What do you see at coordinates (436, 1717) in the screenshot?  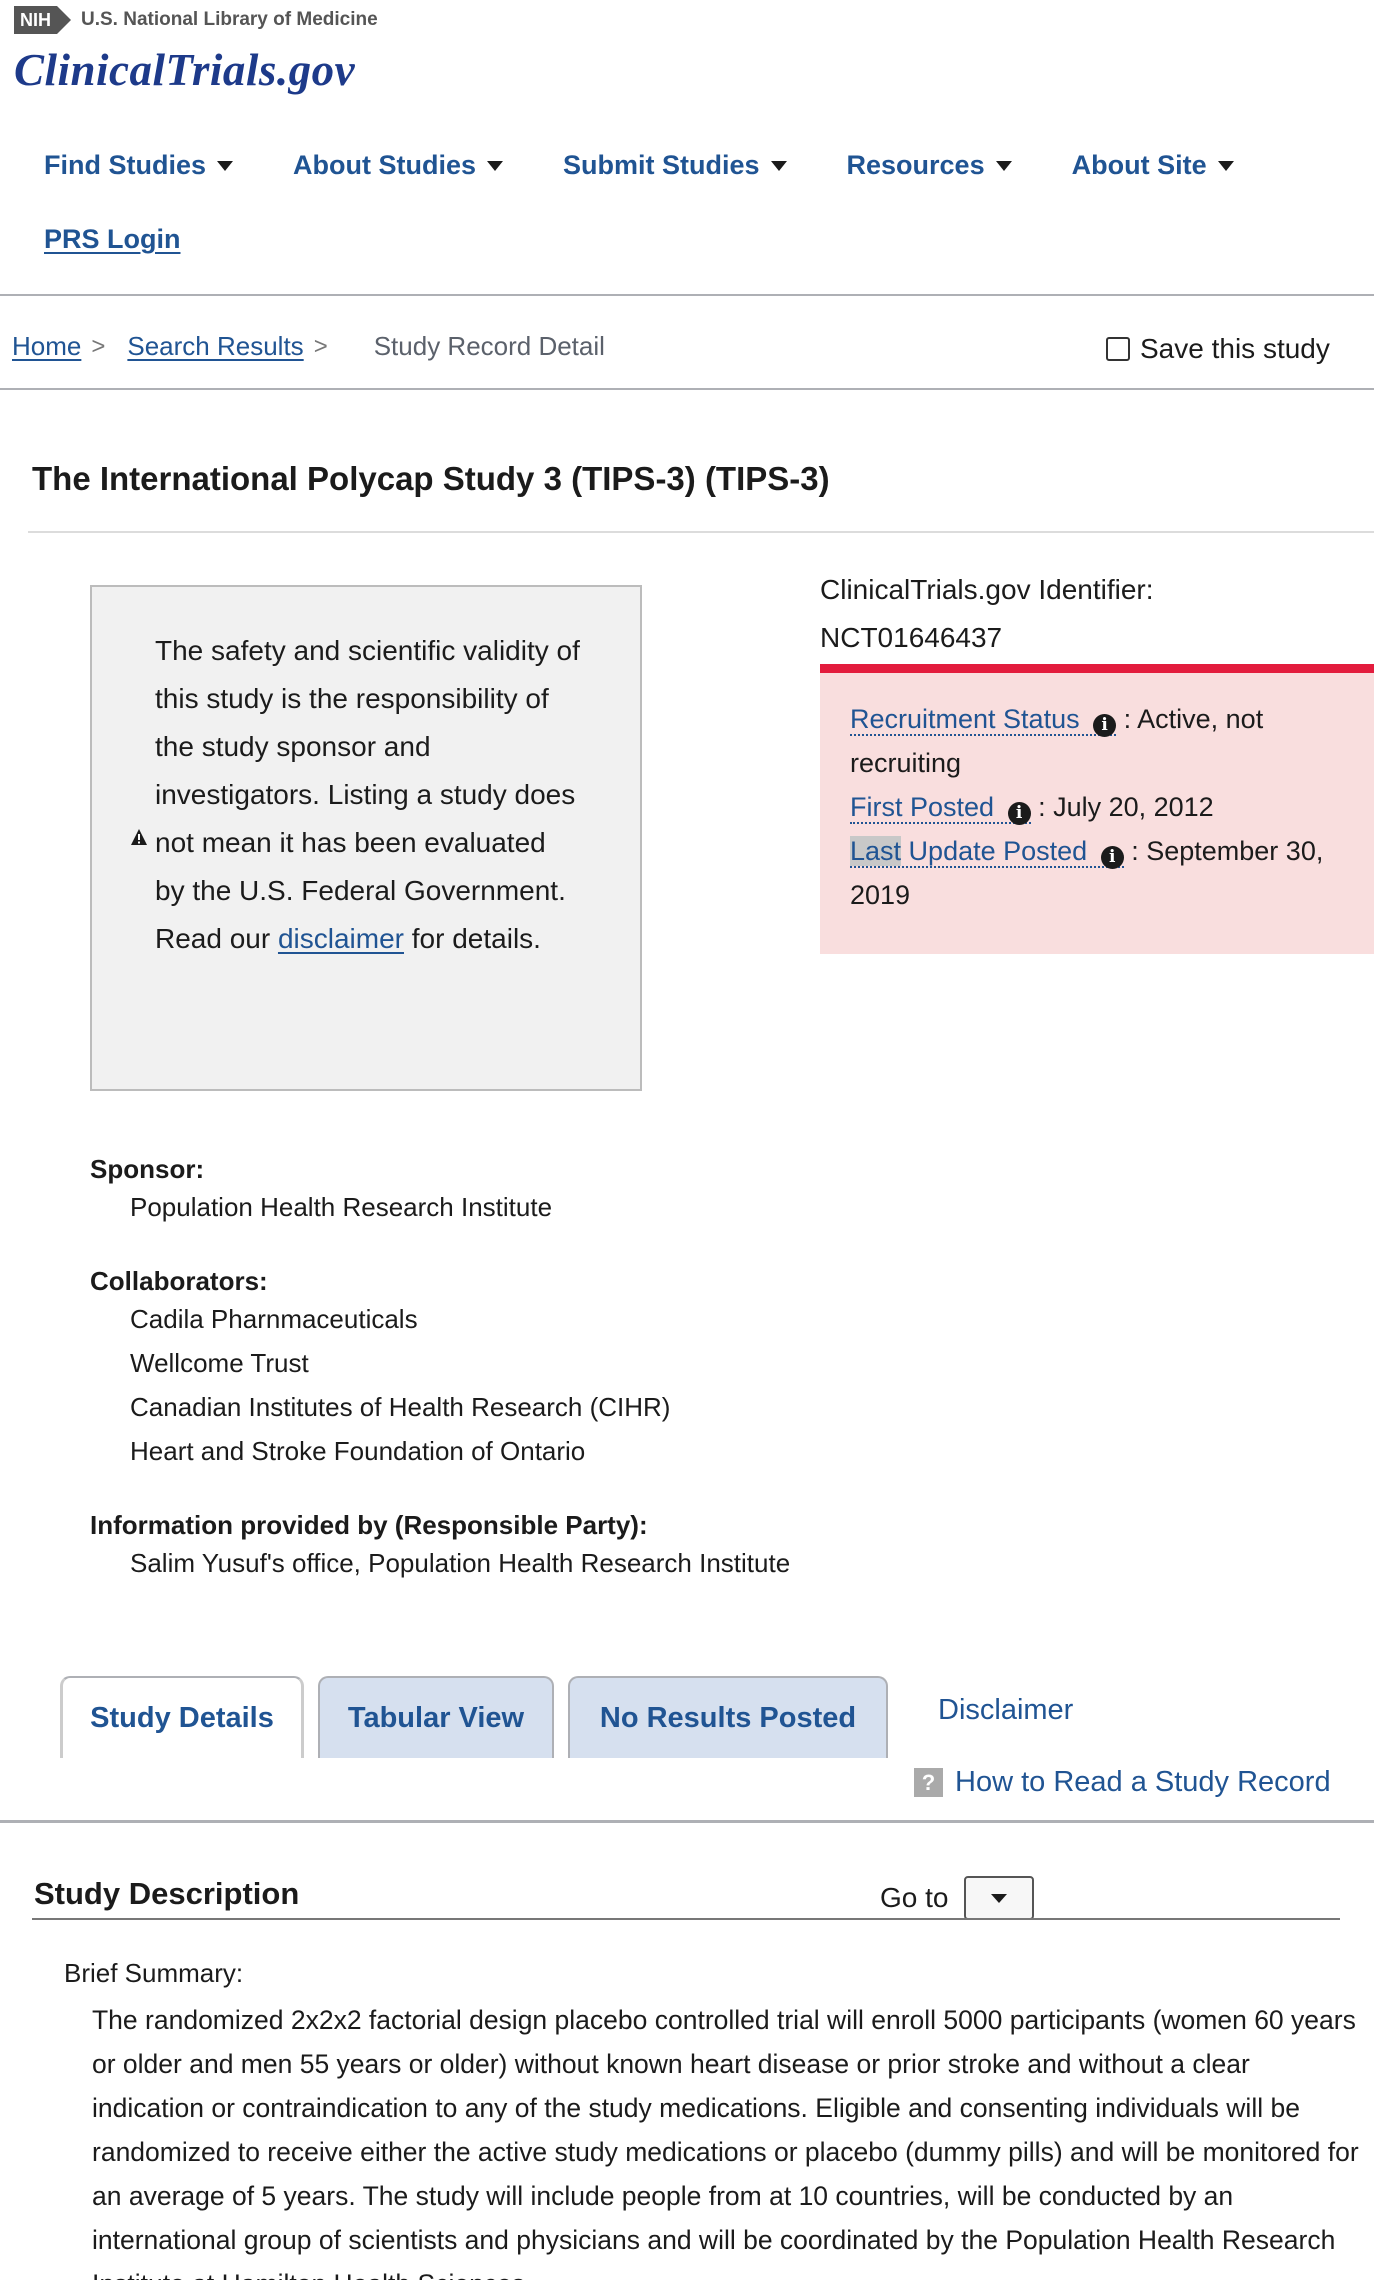 I see `tab-tabular-view: Tabular View` at bounding box center [436, 1717].